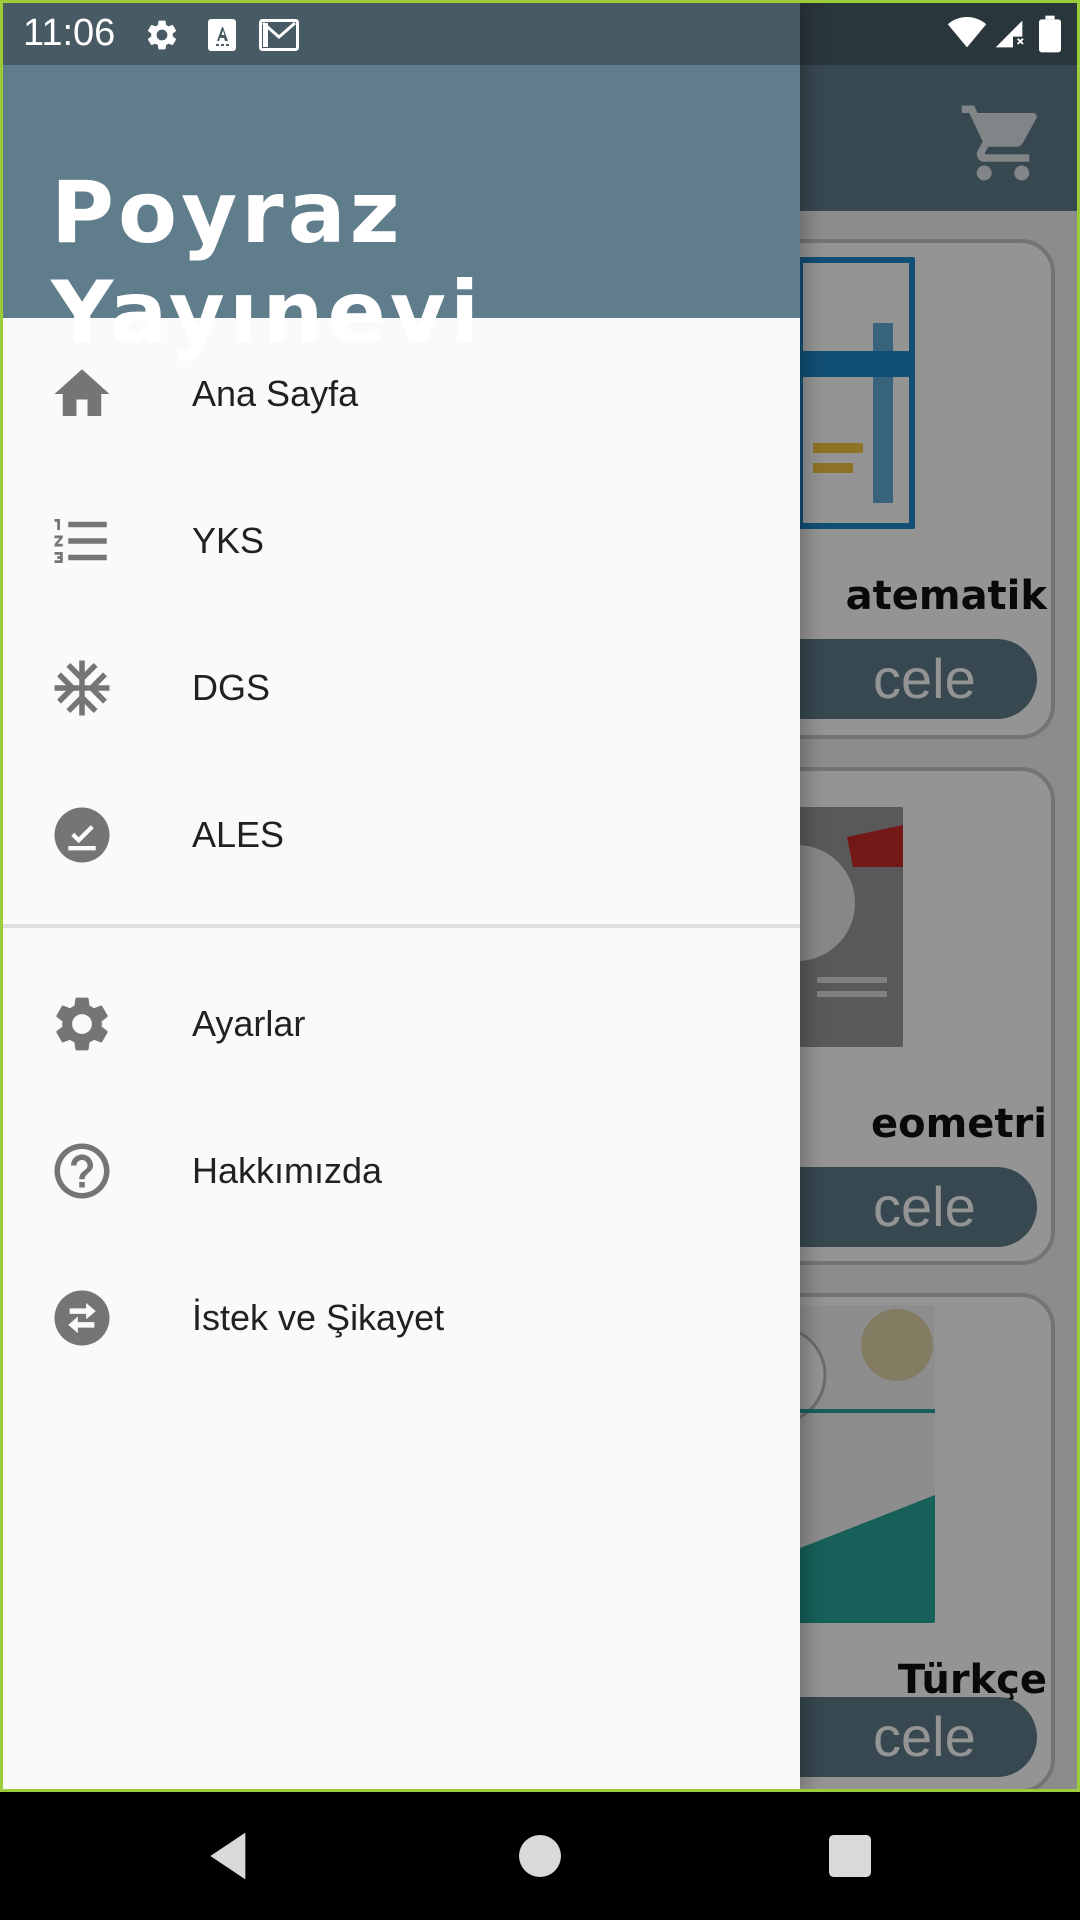  Describe the element at coordinates (82, 394) in the screenshot. I see `home-icon` at that location.